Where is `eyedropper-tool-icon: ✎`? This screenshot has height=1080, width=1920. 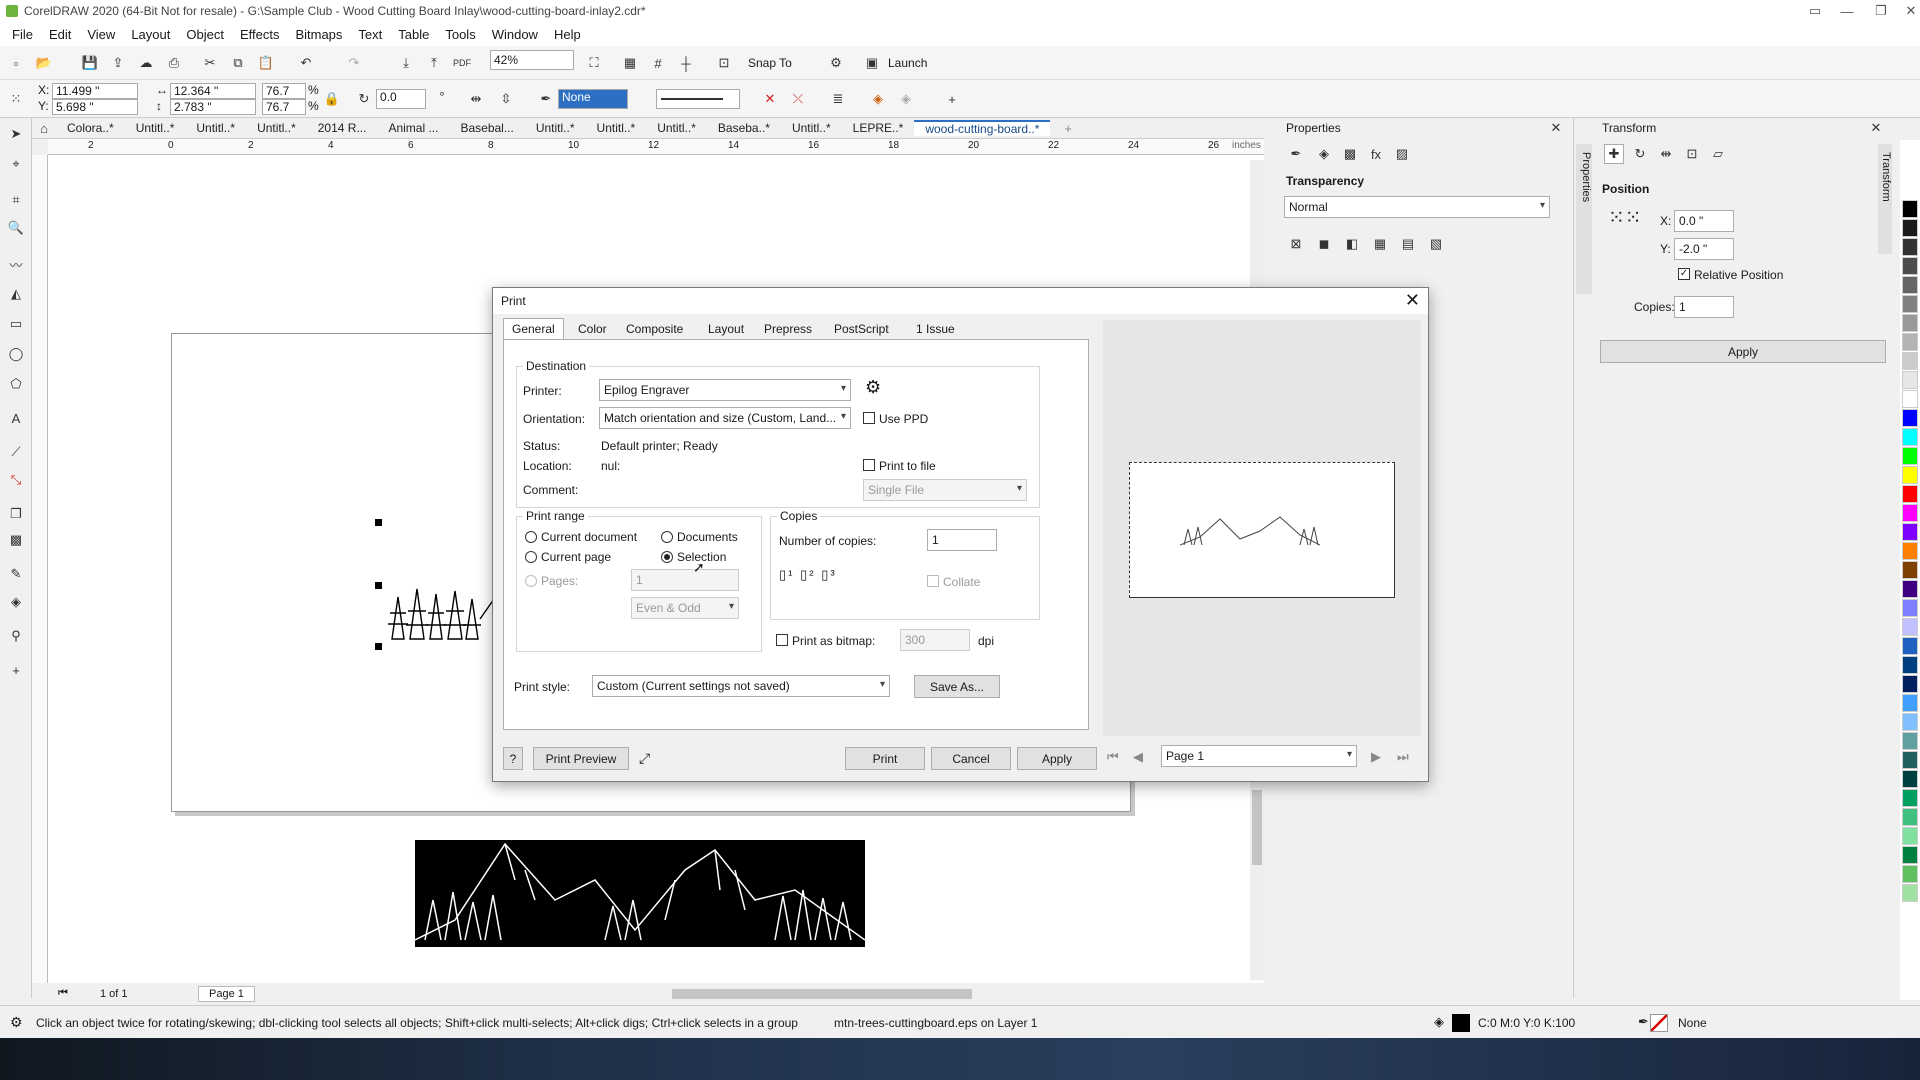 eyedropper-tool-icon: ✎ is located at coordinates (16, 574).